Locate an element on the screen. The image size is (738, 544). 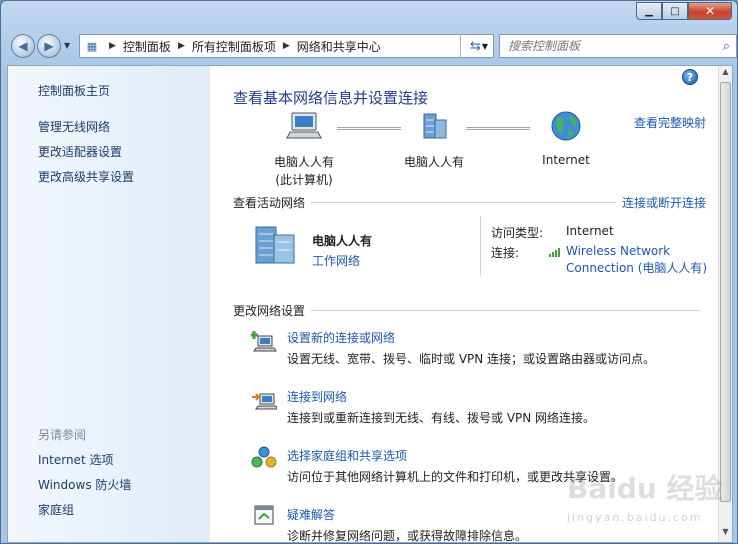
sidebar-home-link: 控制面板主页 is located at coordinates (74, 90).